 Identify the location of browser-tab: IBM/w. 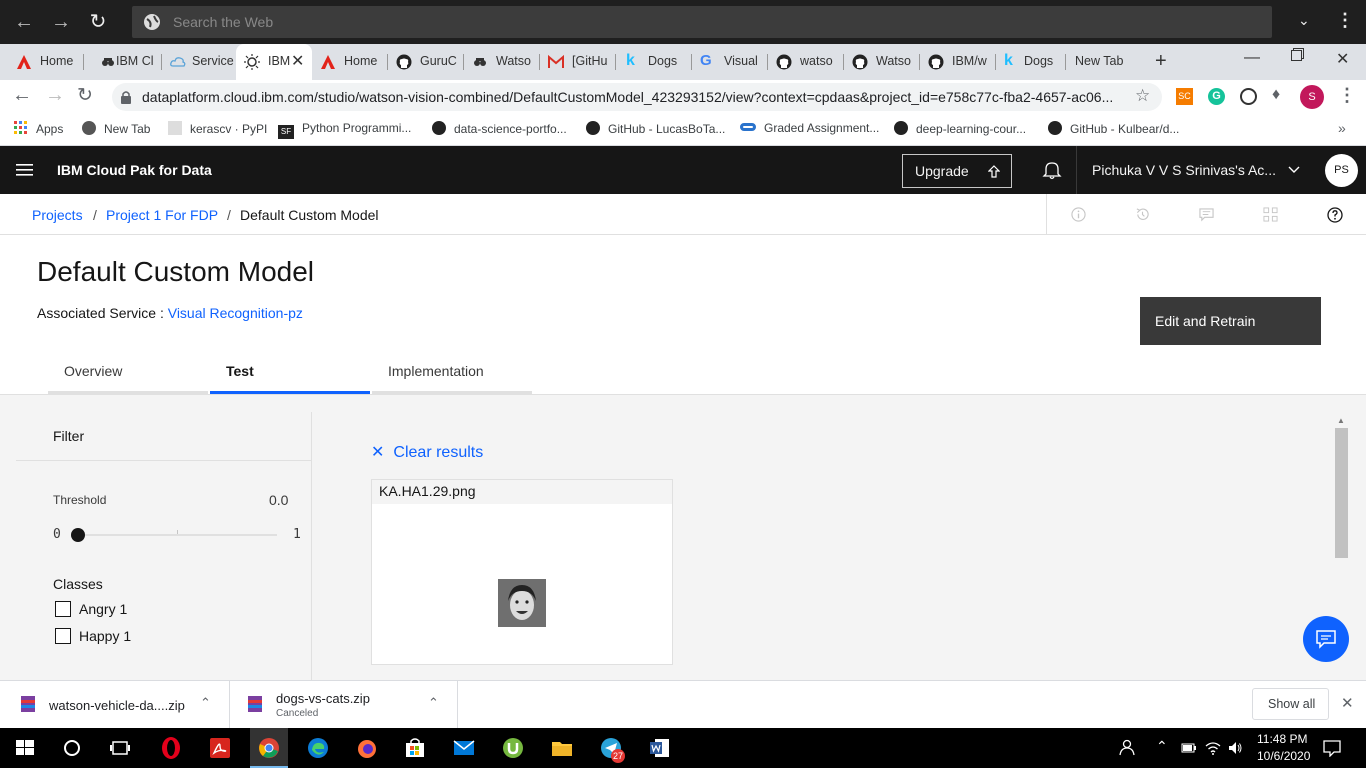
(958, 62).